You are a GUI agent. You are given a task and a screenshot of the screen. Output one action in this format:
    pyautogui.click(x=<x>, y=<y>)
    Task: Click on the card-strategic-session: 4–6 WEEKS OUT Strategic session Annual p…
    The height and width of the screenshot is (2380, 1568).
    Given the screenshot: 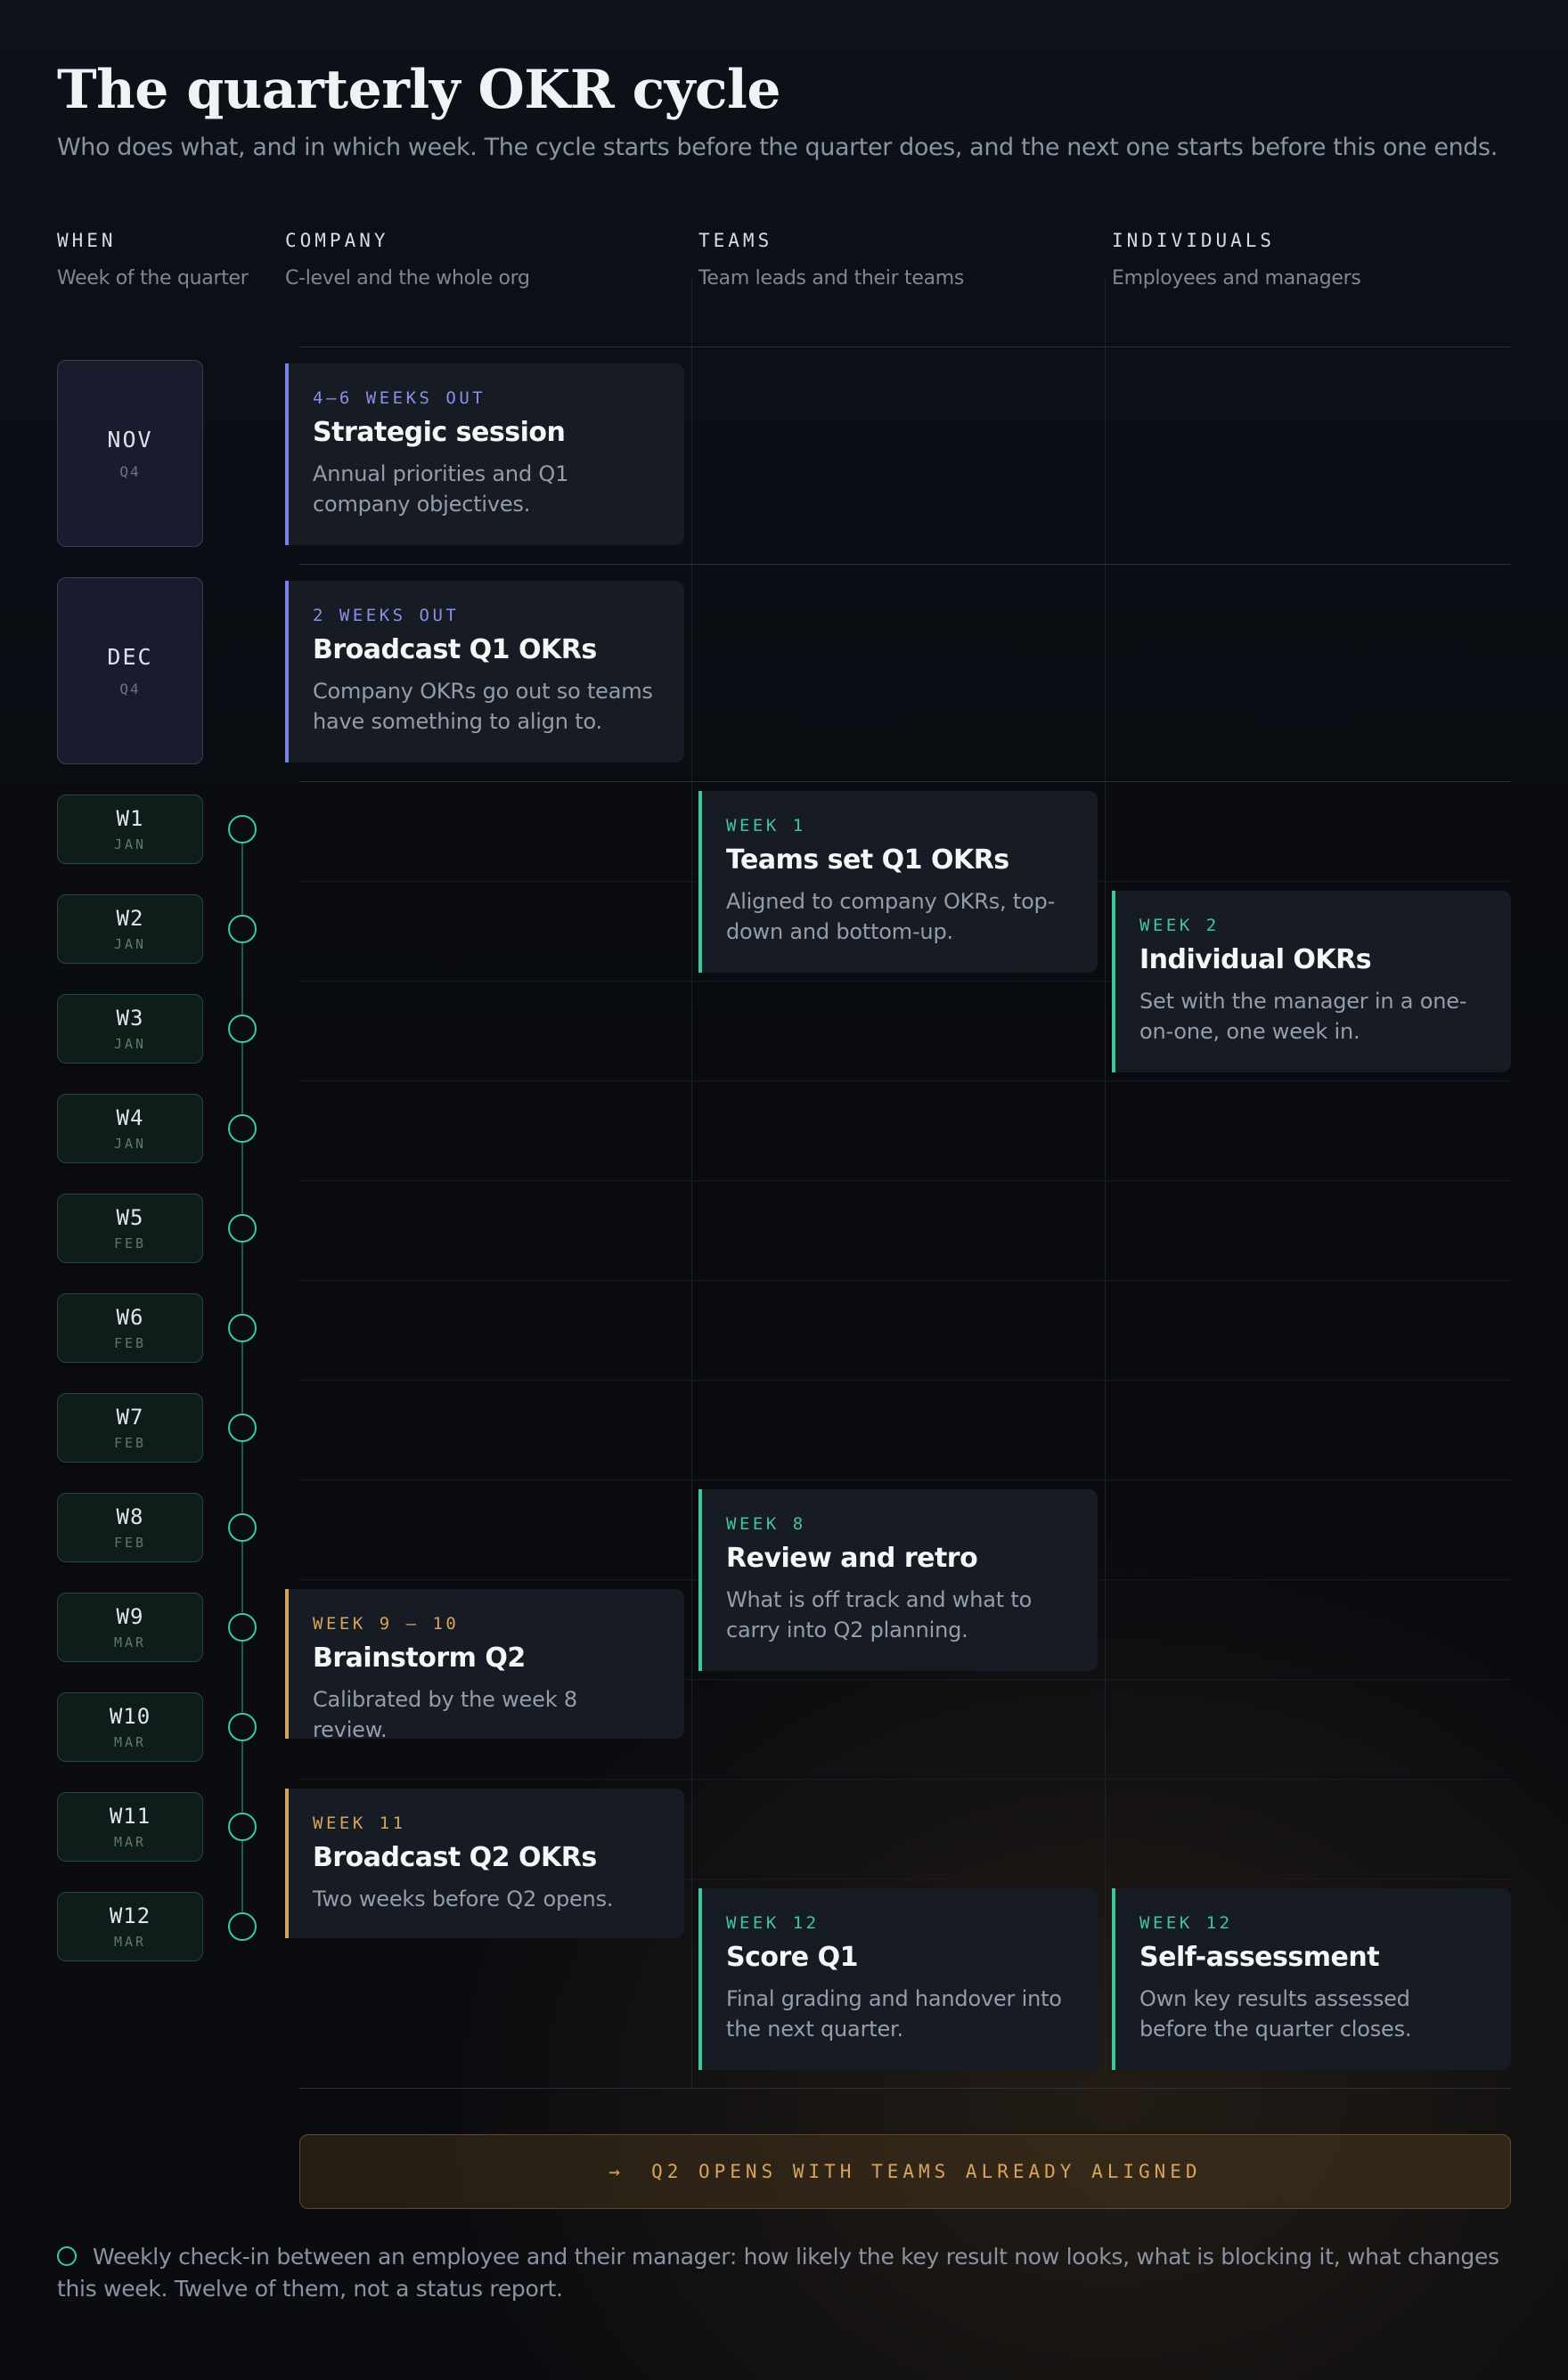 What is the action you would take?
    pyautogui.click(x=484, y=454)
    